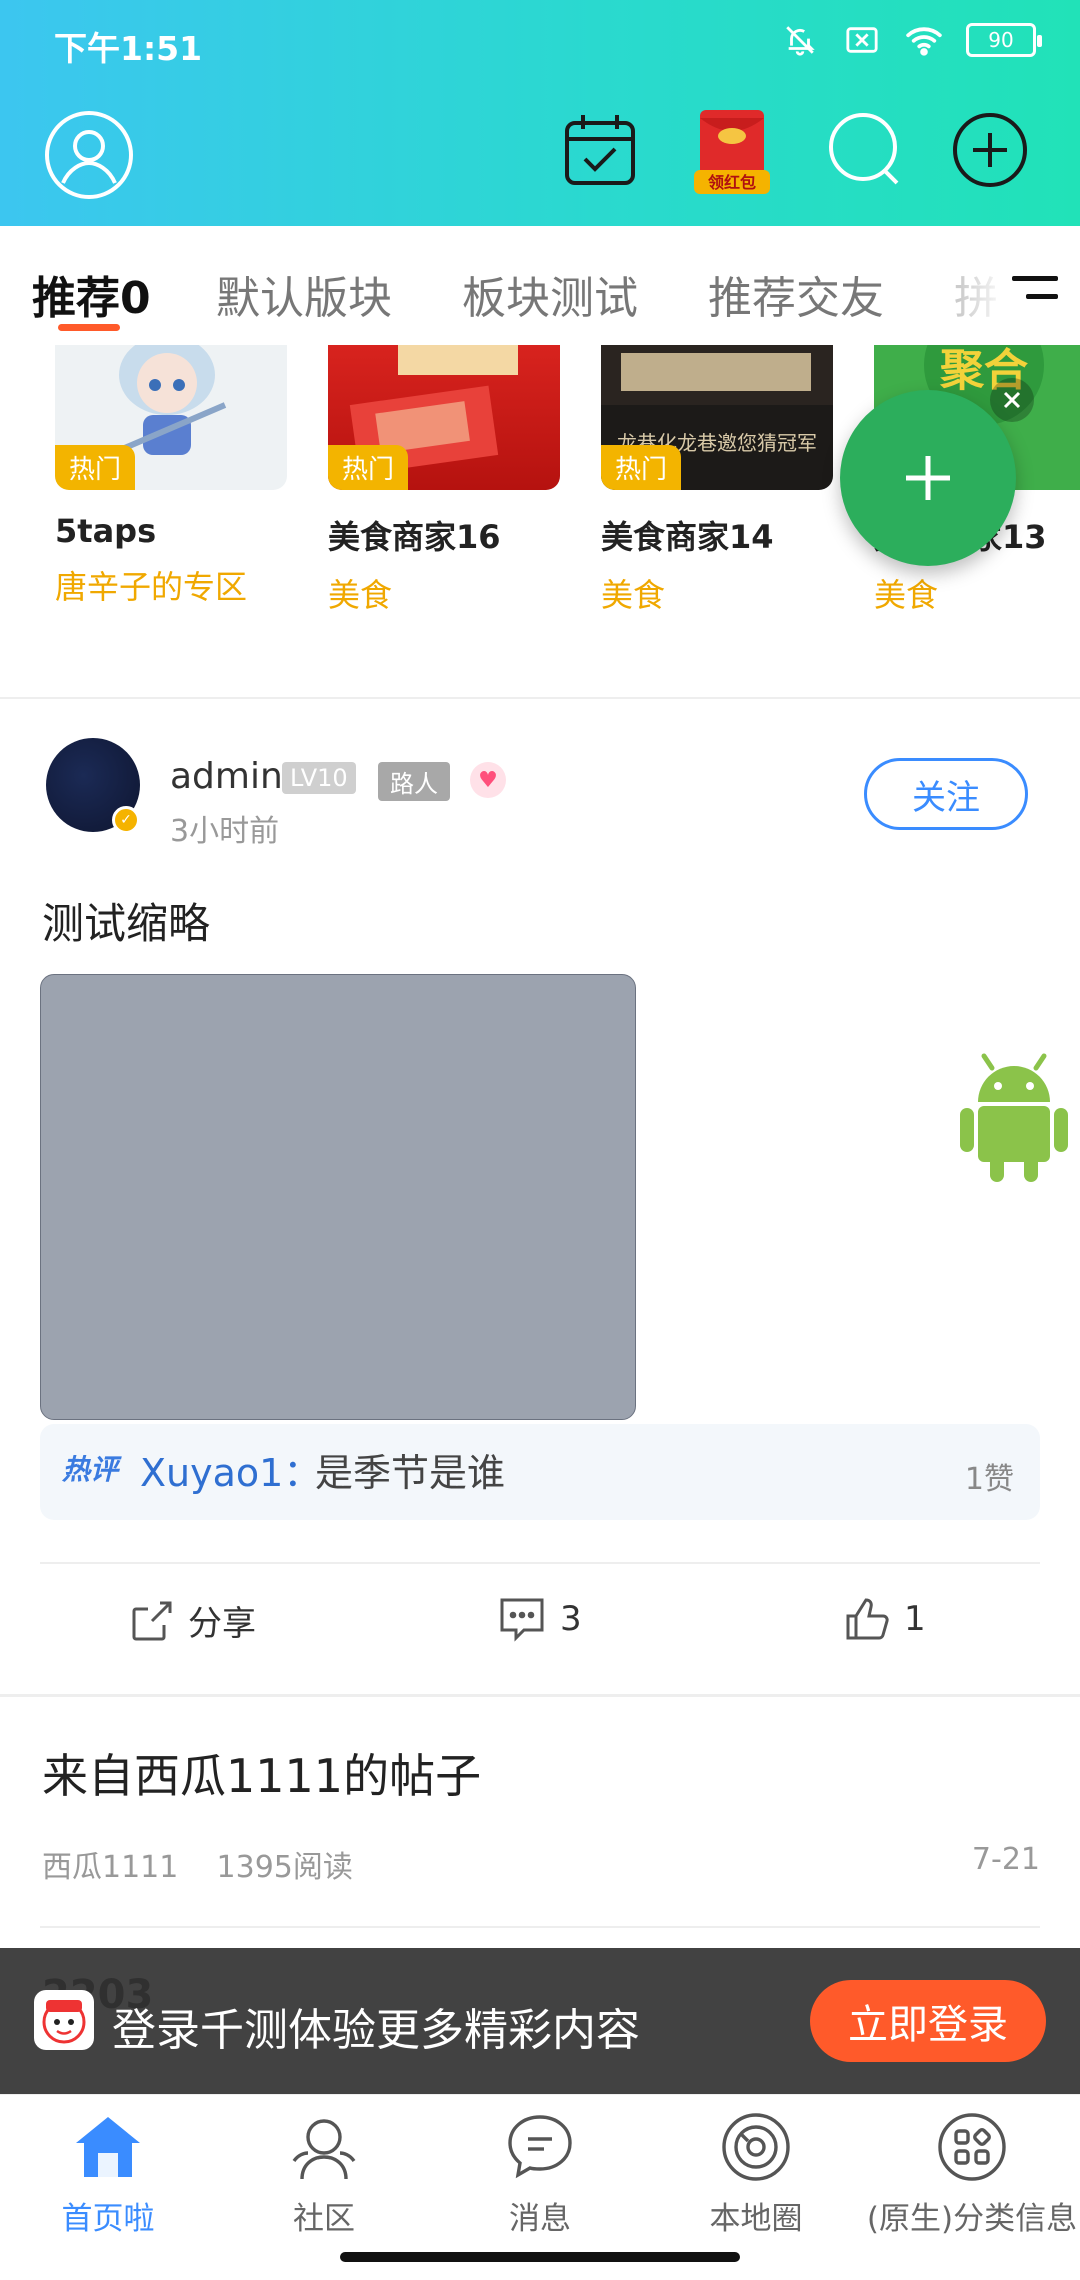 The image size is (1080, 2280). What do you see at coordinates (867, 1619) in the screenshot?
I see `thumbs-up-icon` at bounding box center [867, 1619].